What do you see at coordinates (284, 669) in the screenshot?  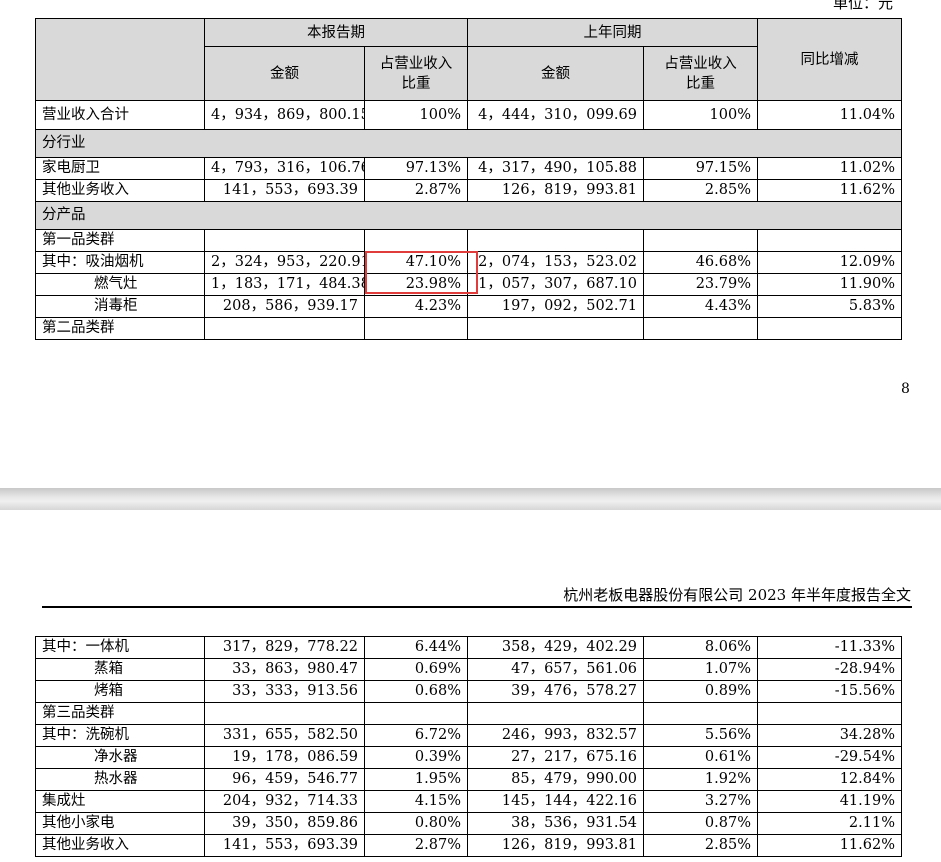 I see `cell-amount-current: 33，863，980.47` at bounding box center [284, 669].